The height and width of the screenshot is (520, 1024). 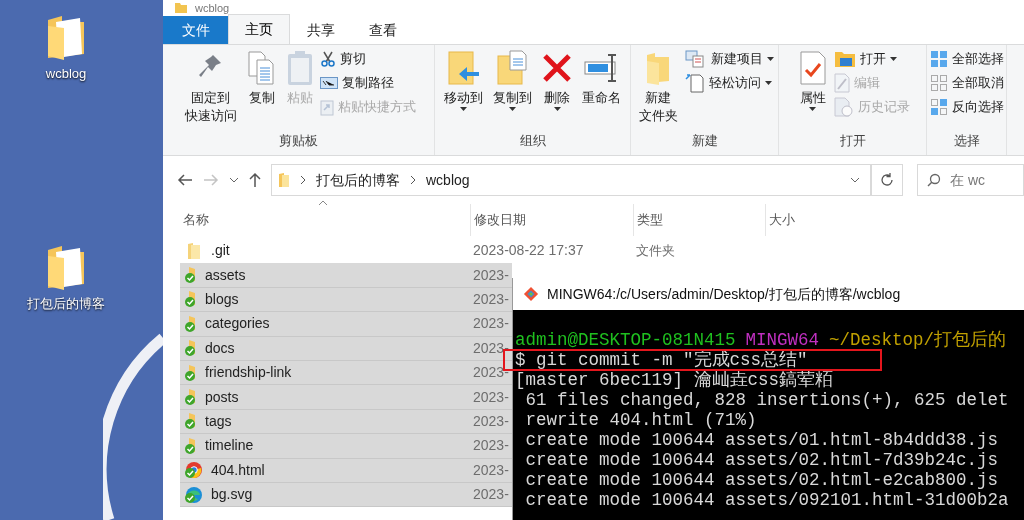 What do you see at coordinates (210, 116) in the screenshot?
I see `button-label-line: 快速访问` at bounding box center [210, 116].